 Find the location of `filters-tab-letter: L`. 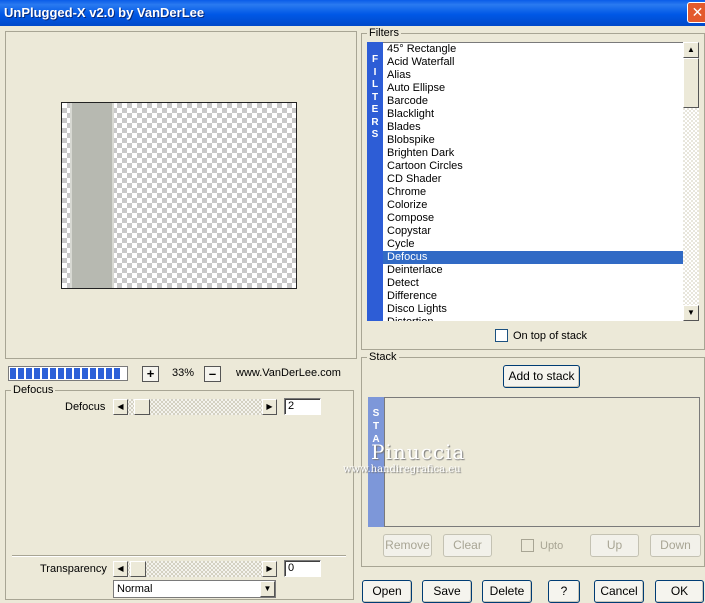

filters-tab-letter: L is located at coordinates (375, 84).